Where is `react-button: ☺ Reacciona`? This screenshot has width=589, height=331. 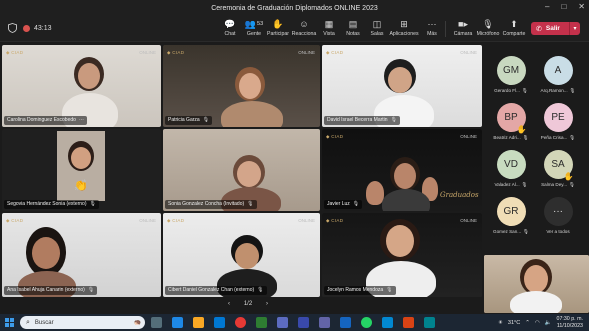 react-button: ☺ Reacciona is located at coordinates (304, 30).